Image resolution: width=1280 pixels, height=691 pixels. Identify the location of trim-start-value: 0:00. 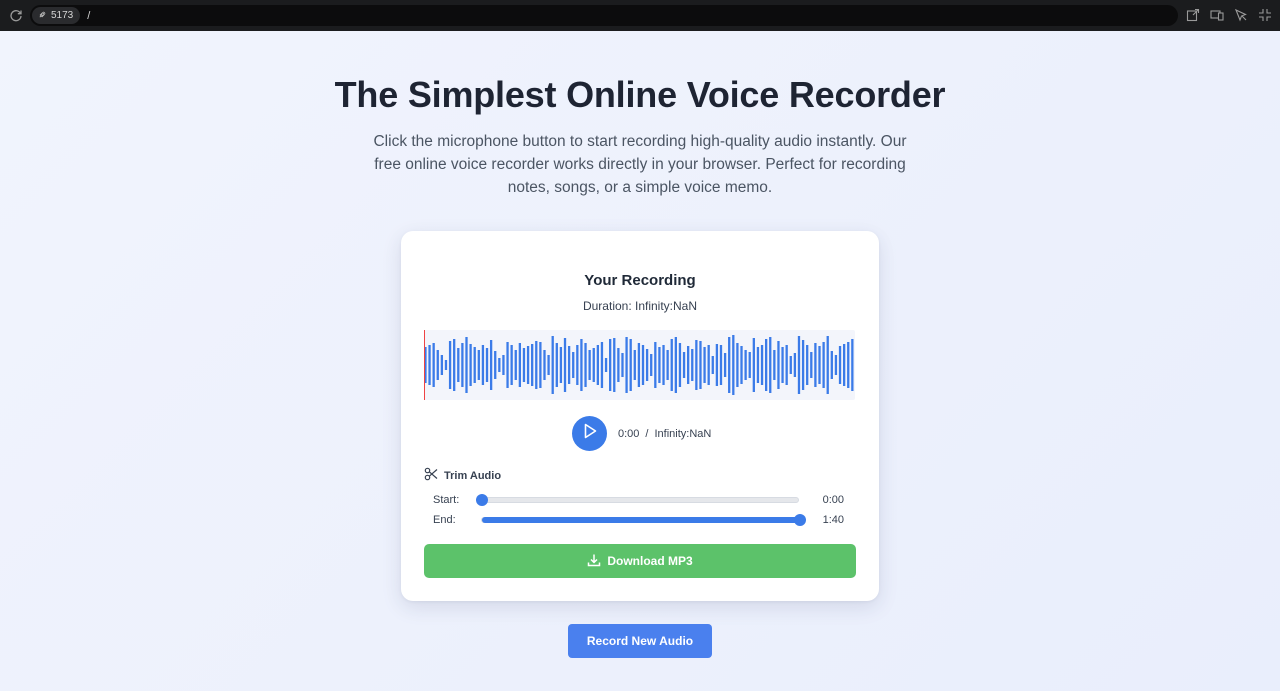
(833, 500).